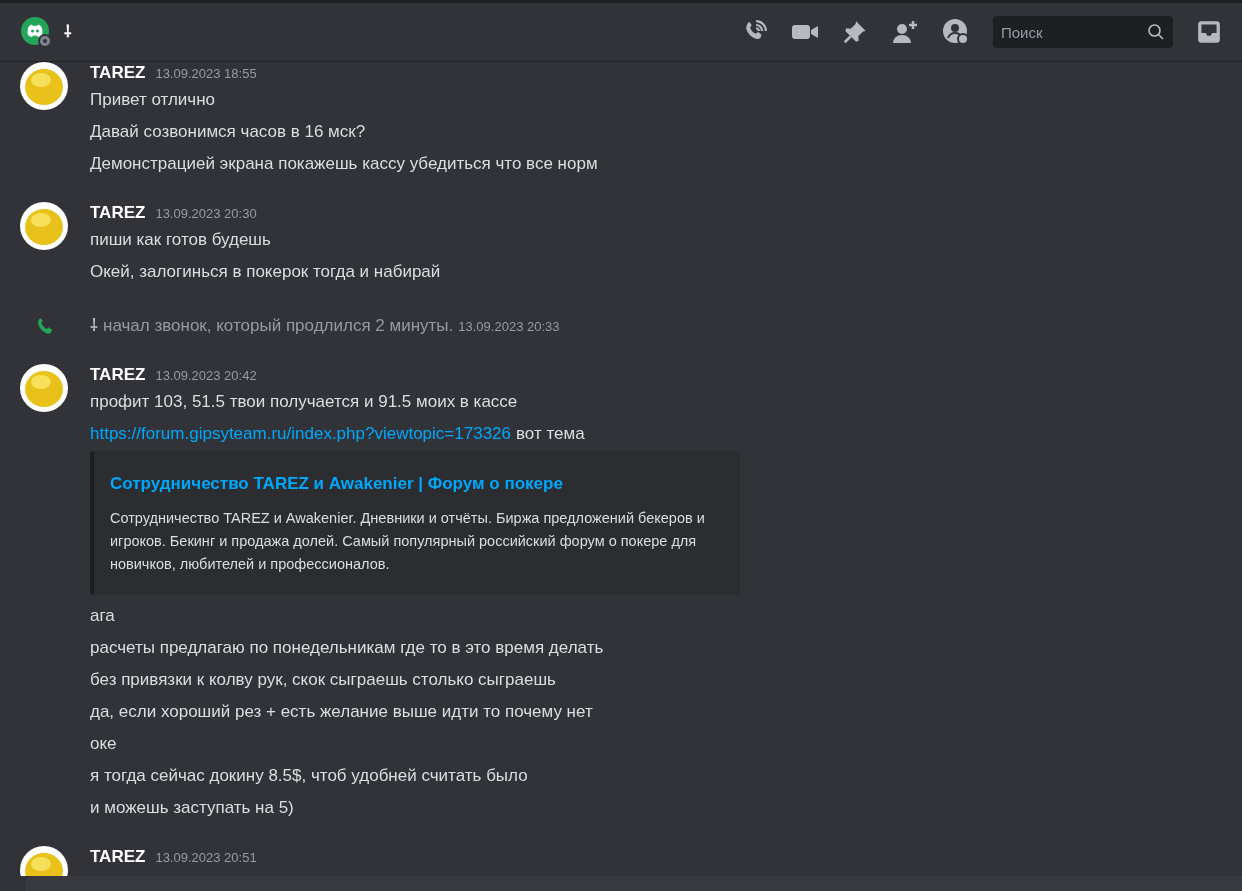  Describe the element at coordinates (206, 74) in the screenshot. I see `timestamp: 13.09.2023 18:55` at that location.